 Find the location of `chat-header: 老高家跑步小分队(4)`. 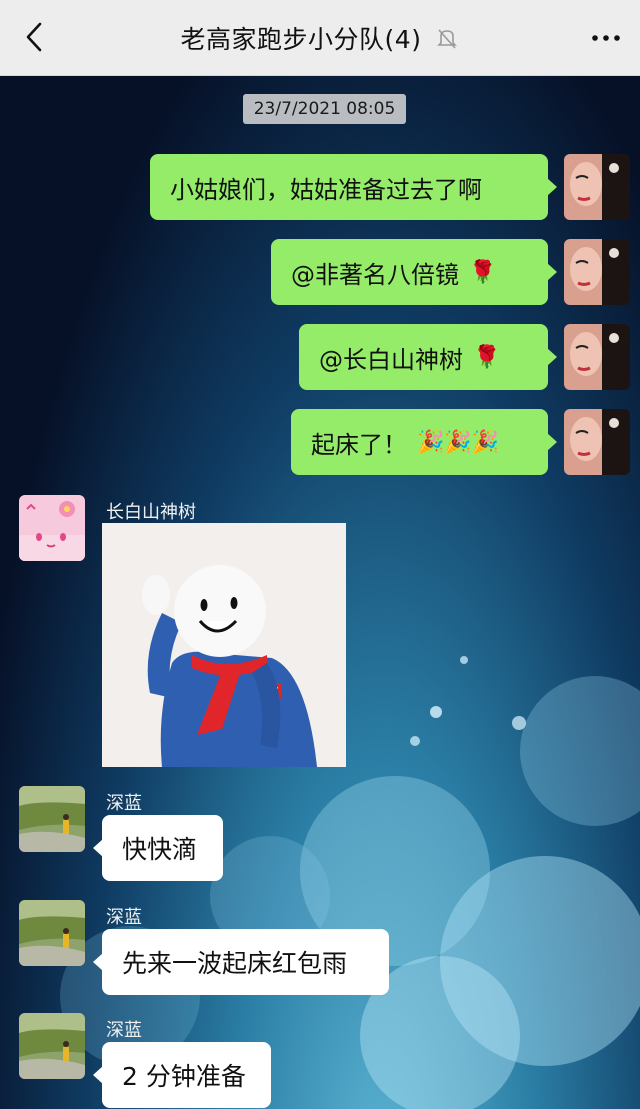

chat-header: 老高家跑步小分队(4) is located at coordinates (320, 38).